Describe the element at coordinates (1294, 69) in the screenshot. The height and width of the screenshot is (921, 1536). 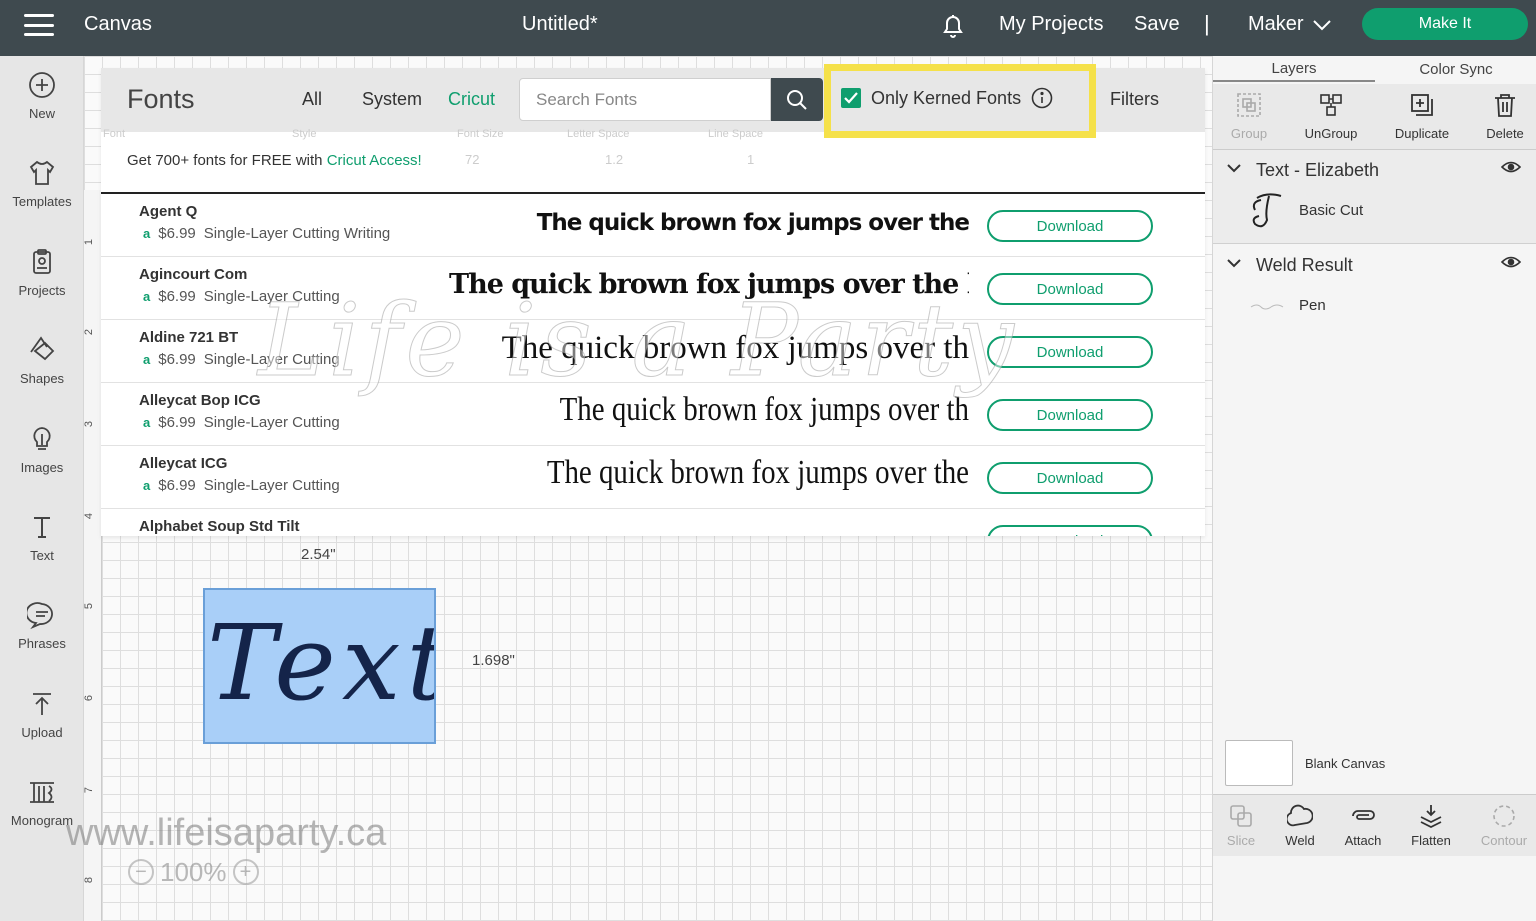
I see `tab-layers: Layers` at that location.